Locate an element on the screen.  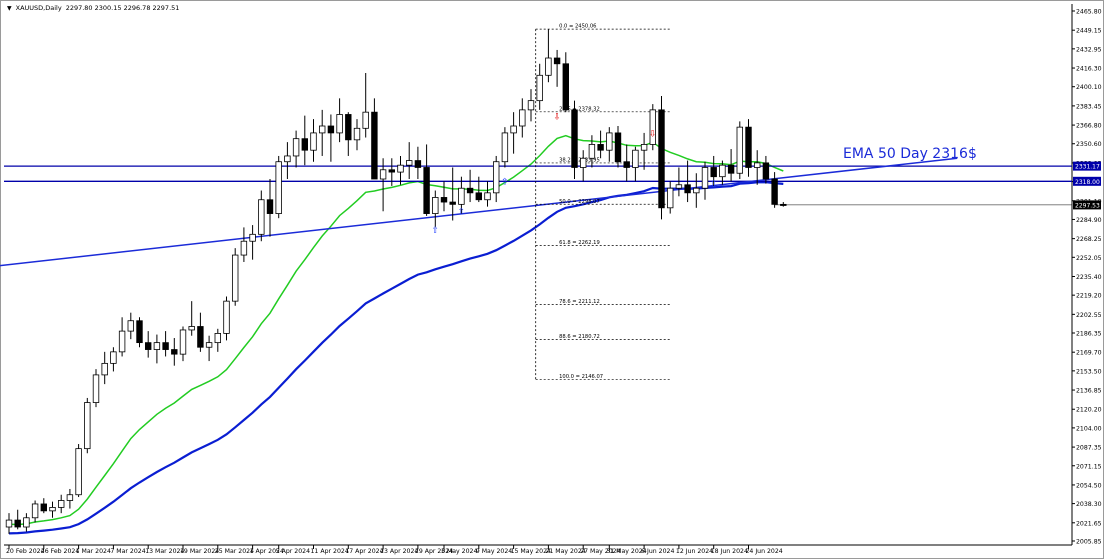
price-tick-label: 2169.70 is located at coordinates (1089, 353).